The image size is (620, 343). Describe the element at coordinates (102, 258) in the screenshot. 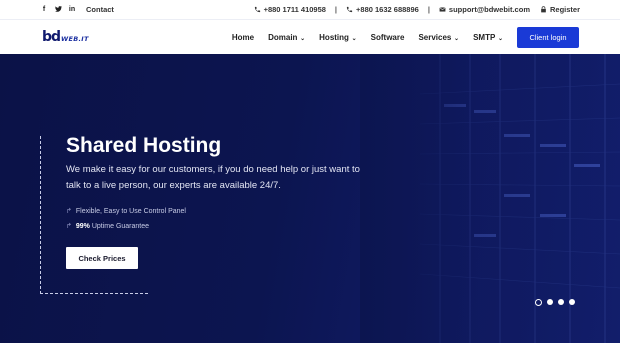

I see `check-prices-button: Check Prices` at that location.